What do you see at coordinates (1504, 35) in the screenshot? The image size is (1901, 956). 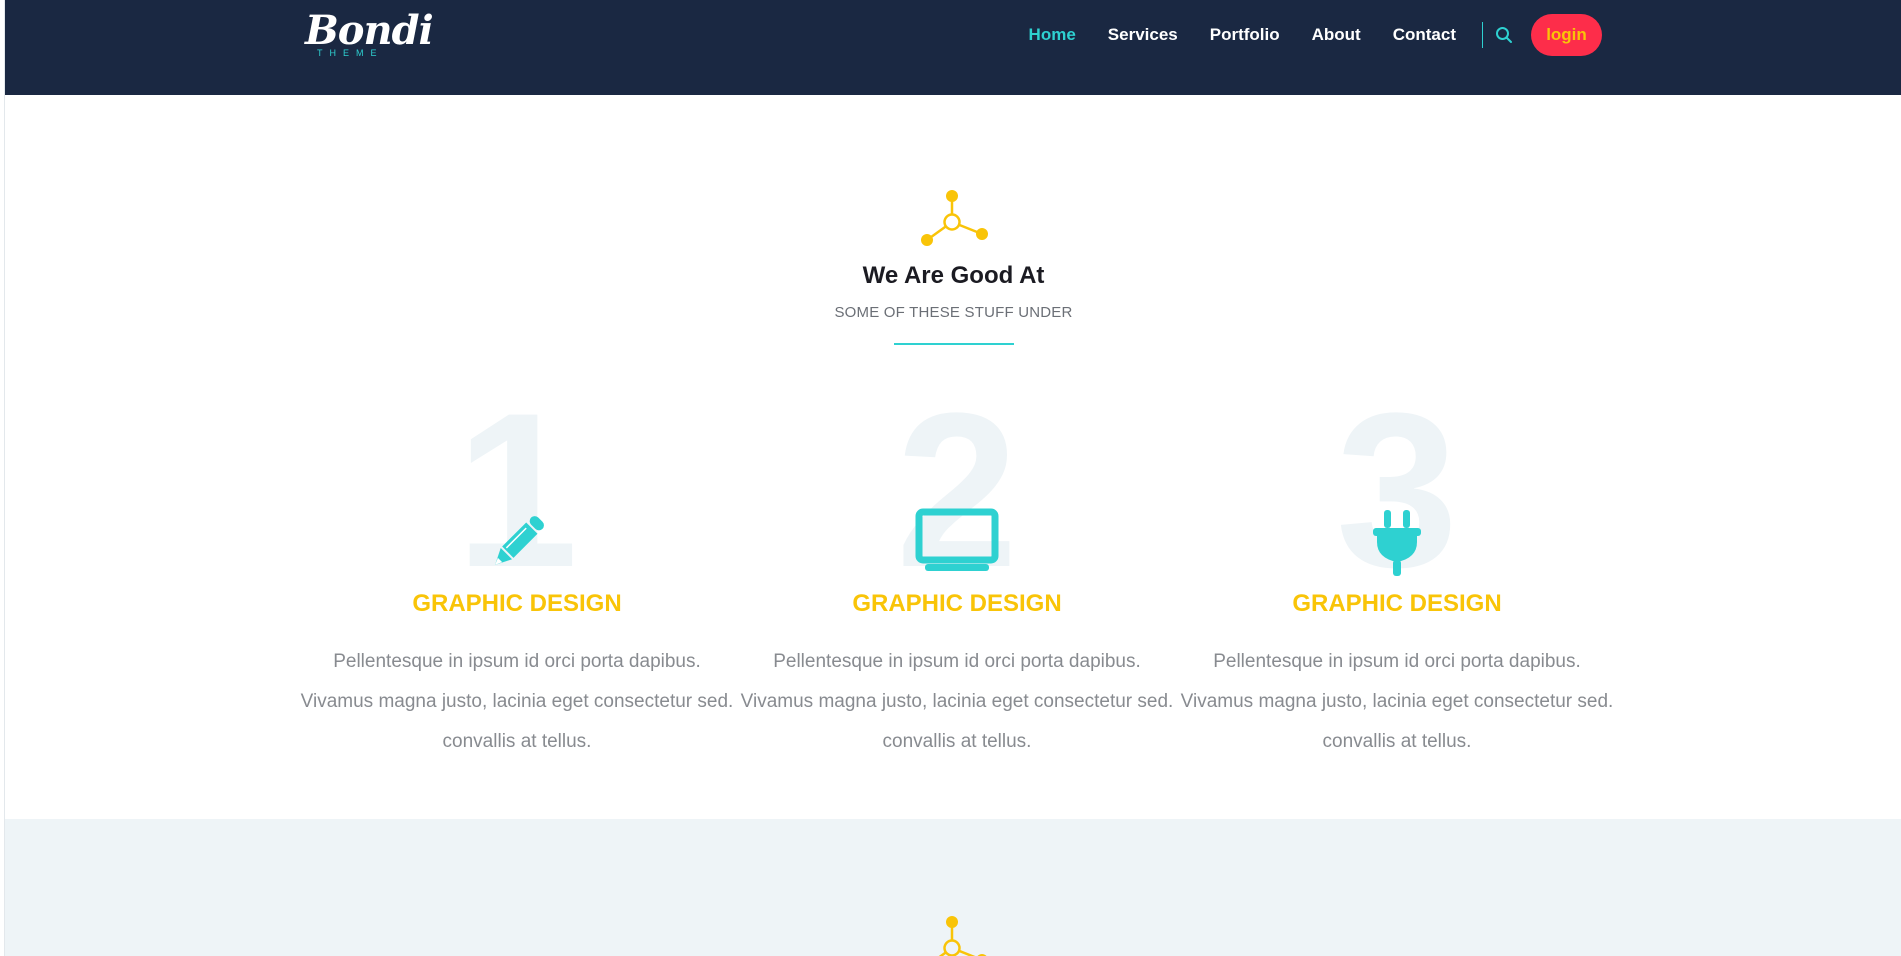 I see `search-icon` at bounding box center [1504, 35].